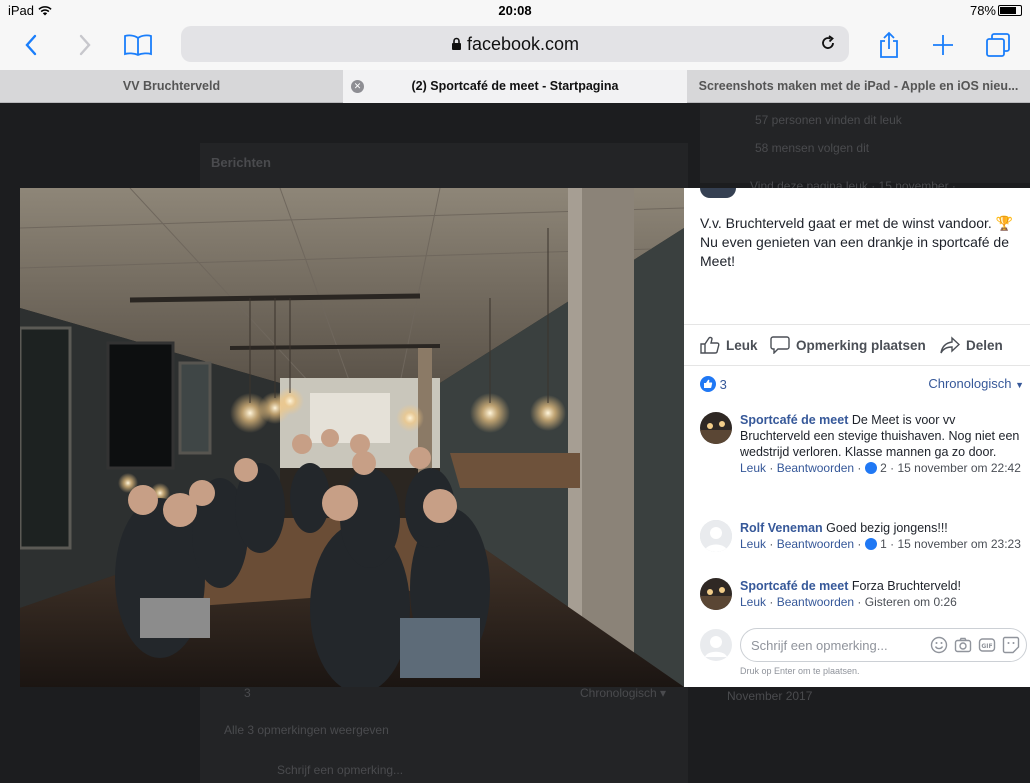  Describe the element at coordinates (523, 44) in the screenshot. I see `url-text: facebook.com` at that location.